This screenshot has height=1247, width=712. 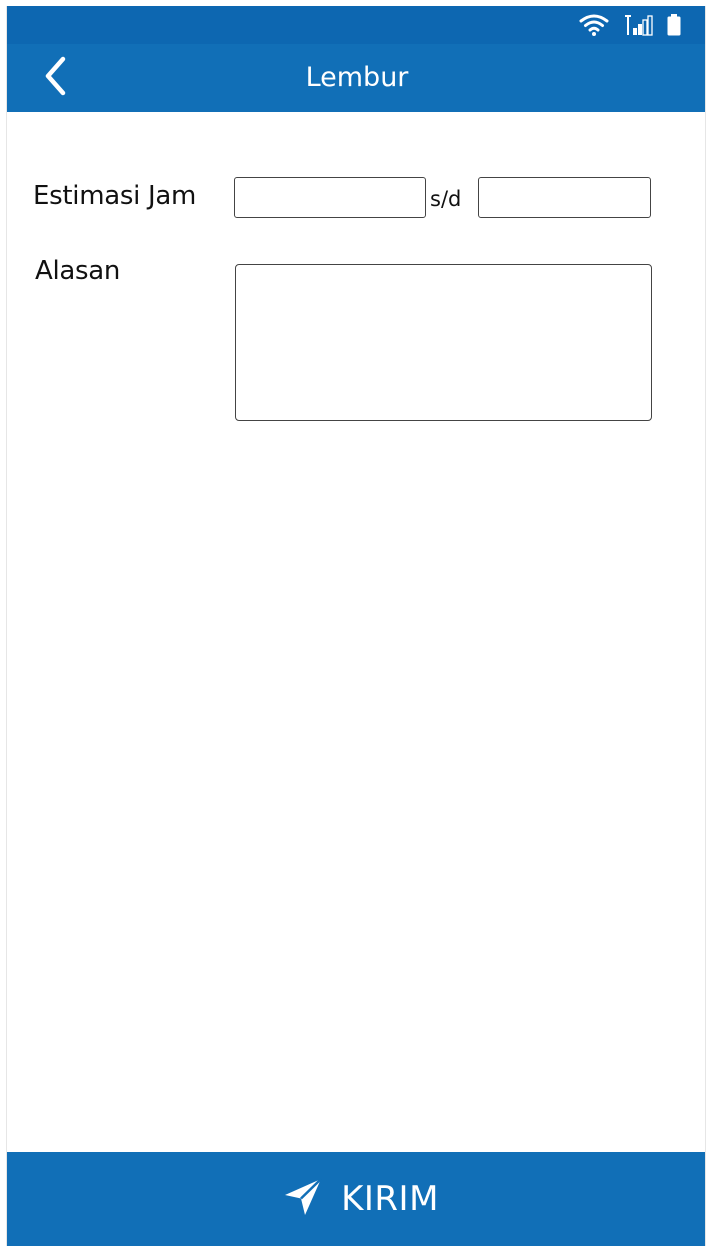 What do you see at coordinates (390, 1199) in the screenshot?
I see `submit-label: KIRIM` at bounding box center [390, 1199].